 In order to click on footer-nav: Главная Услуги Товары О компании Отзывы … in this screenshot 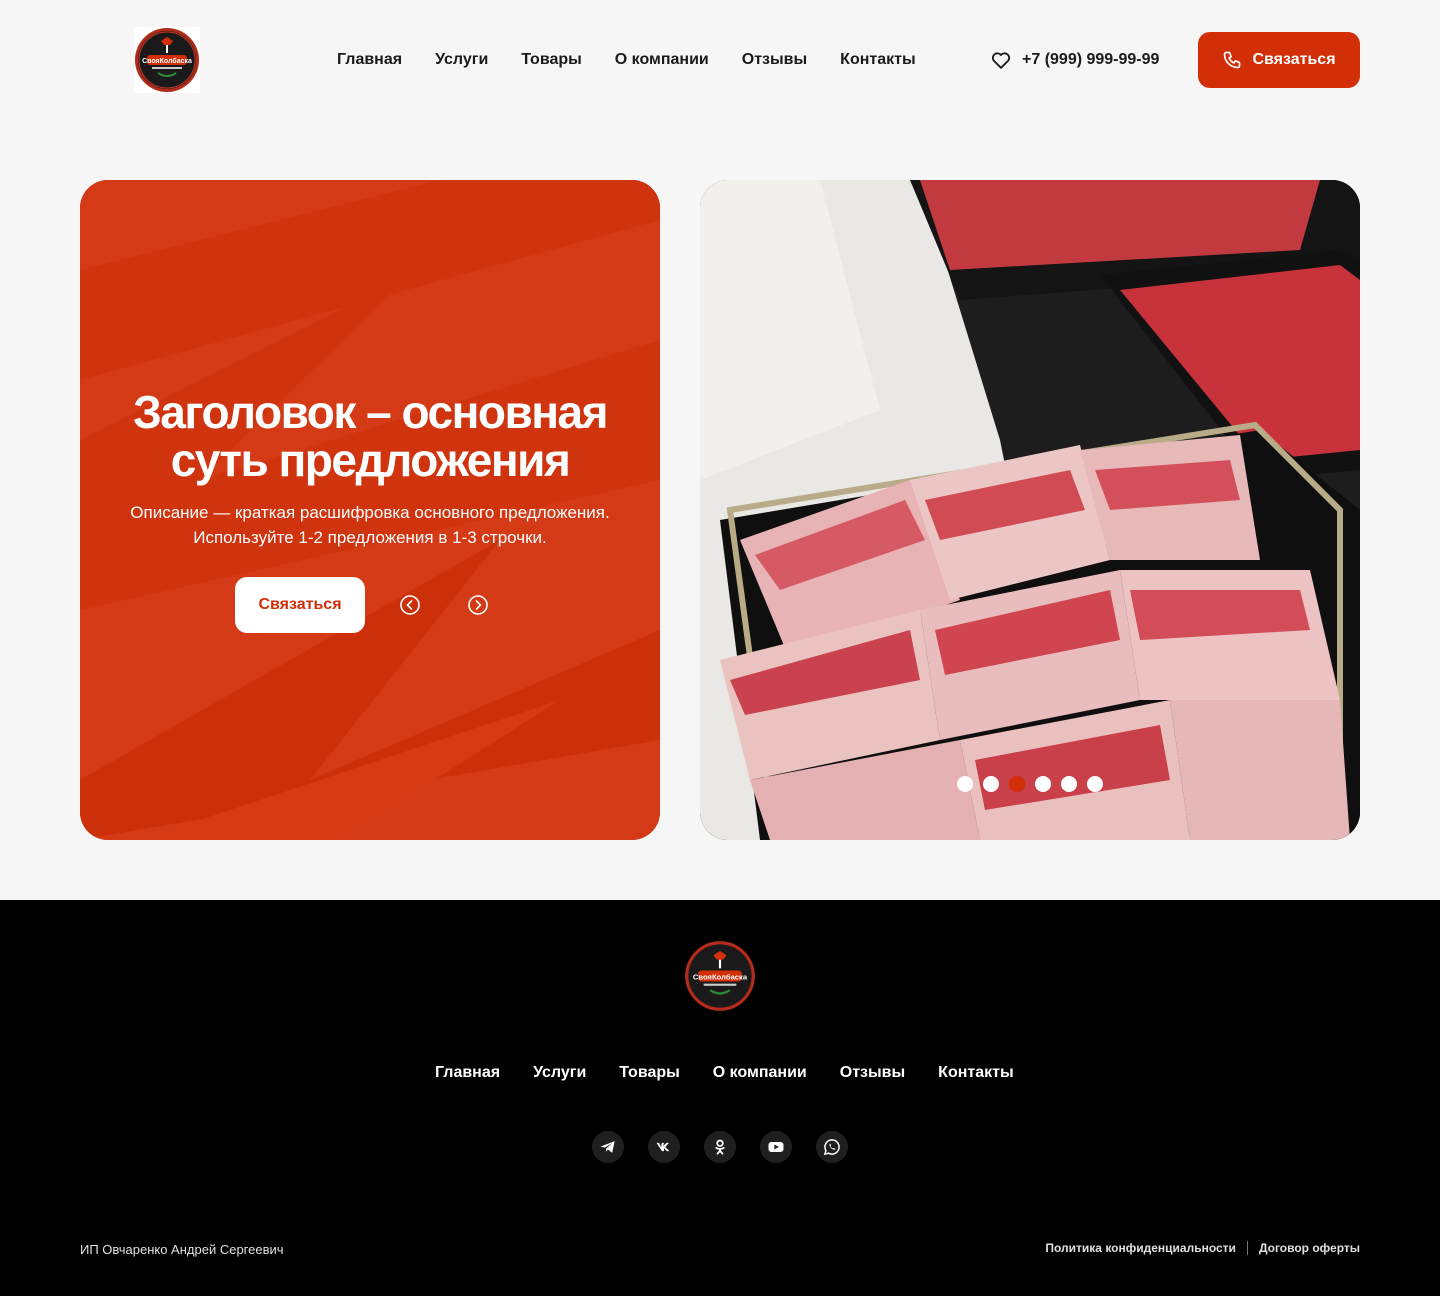, I will do `click(741, 1073)`.